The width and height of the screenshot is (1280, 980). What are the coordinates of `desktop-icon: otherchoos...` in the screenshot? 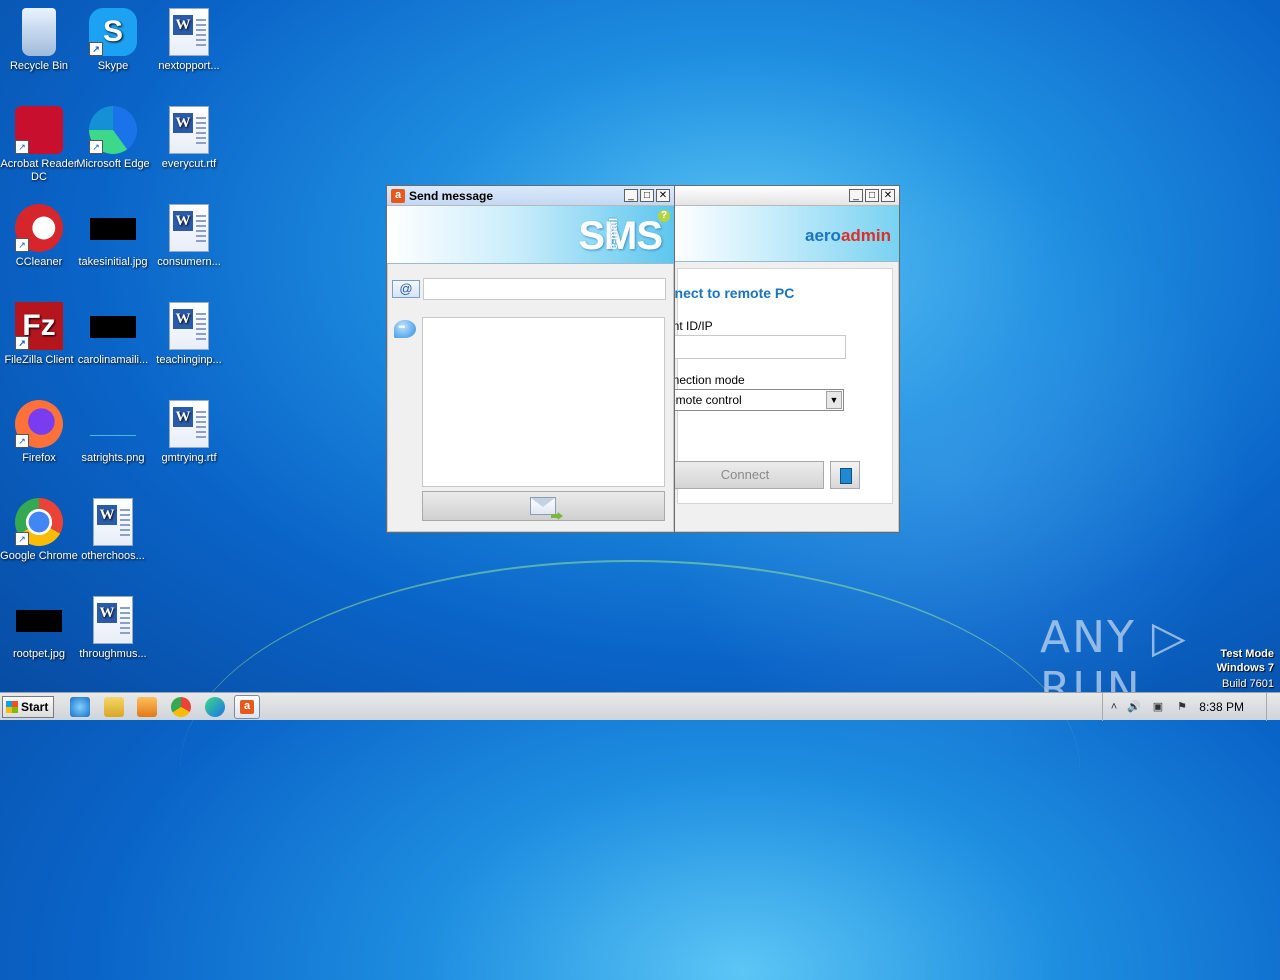 It's located at (113, 530).